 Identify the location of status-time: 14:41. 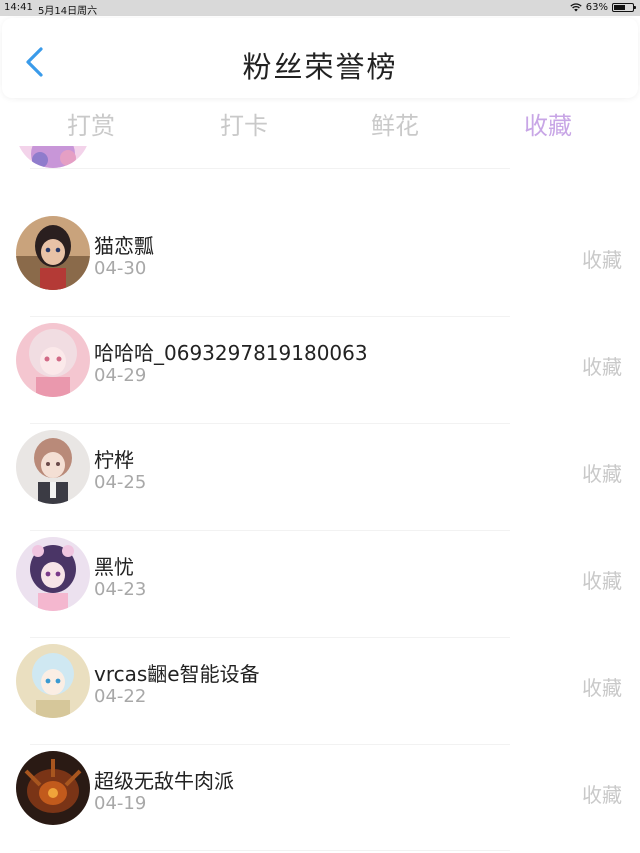
(18, 7).